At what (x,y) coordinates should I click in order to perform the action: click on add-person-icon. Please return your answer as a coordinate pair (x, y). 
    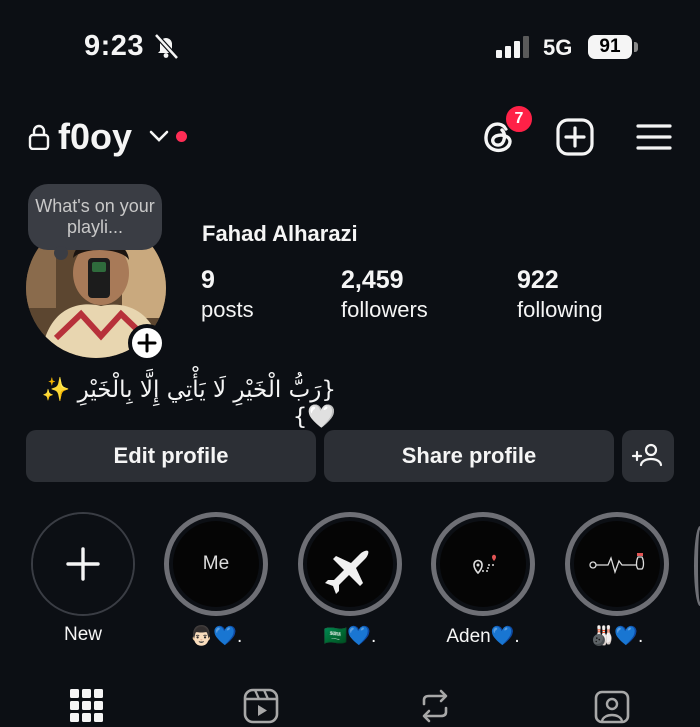
    Looking at the image, I should click on (647, 455).